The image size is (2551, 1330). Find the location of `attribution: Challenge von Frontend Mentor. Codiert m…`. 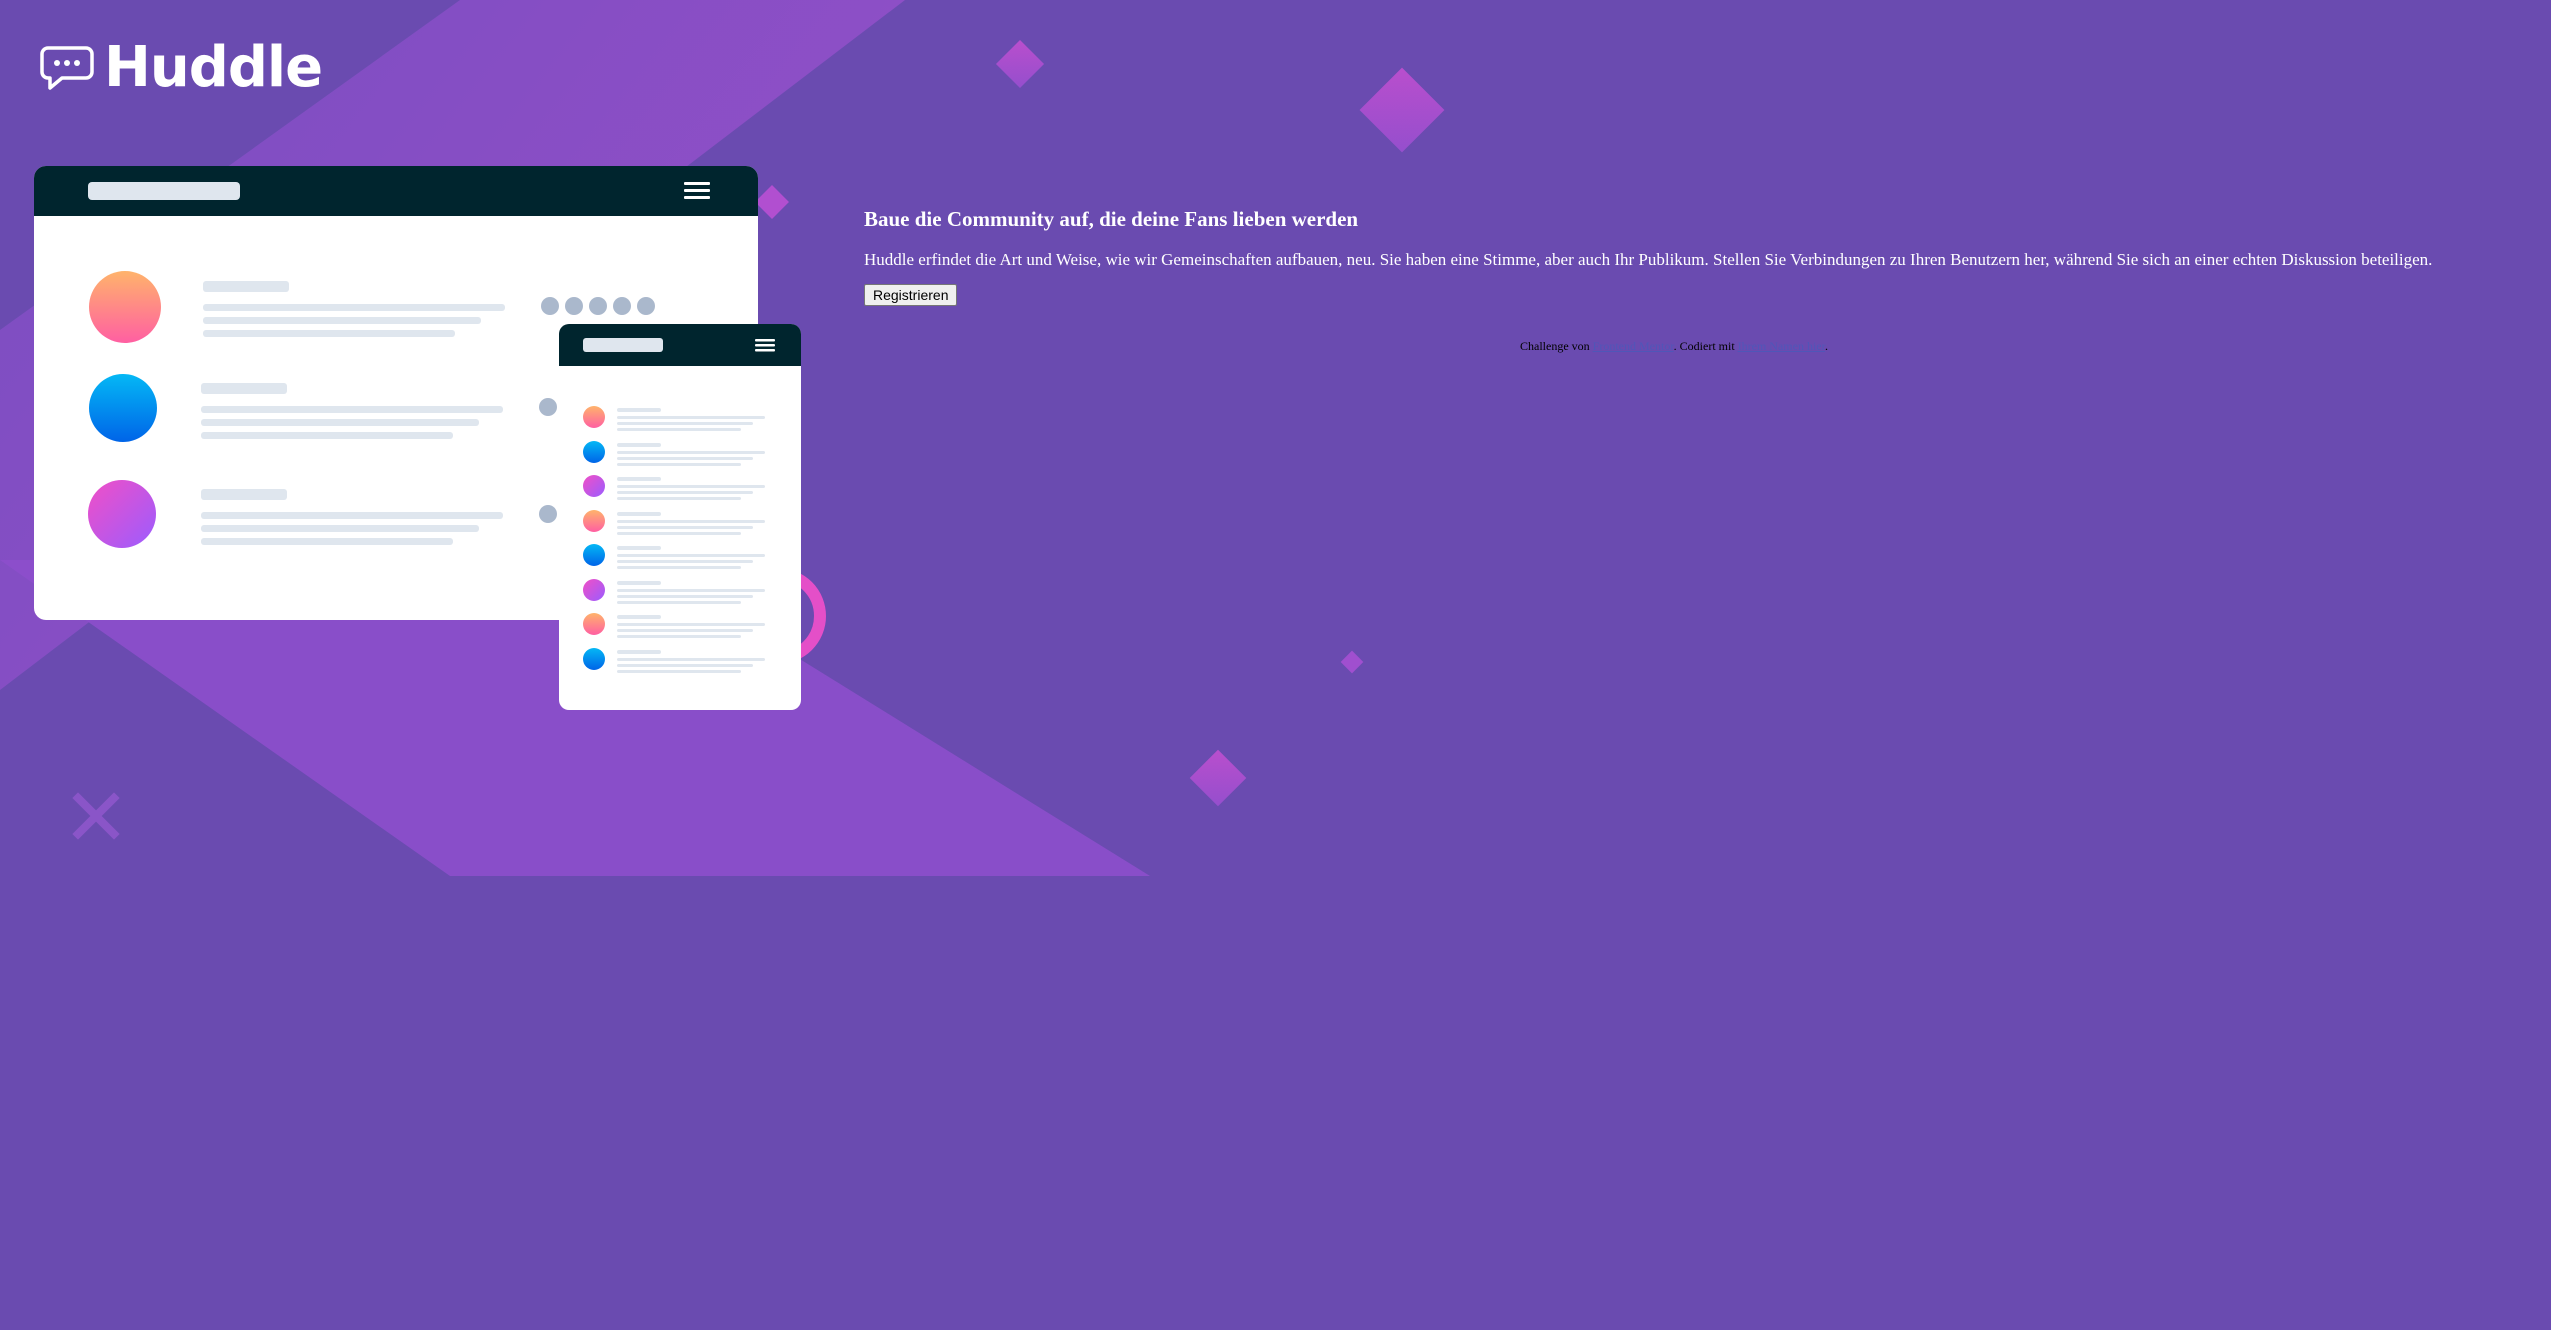

attribution: Challenge von Frontend Mentor. Codiert m… is located at coordinates (1674, 346).